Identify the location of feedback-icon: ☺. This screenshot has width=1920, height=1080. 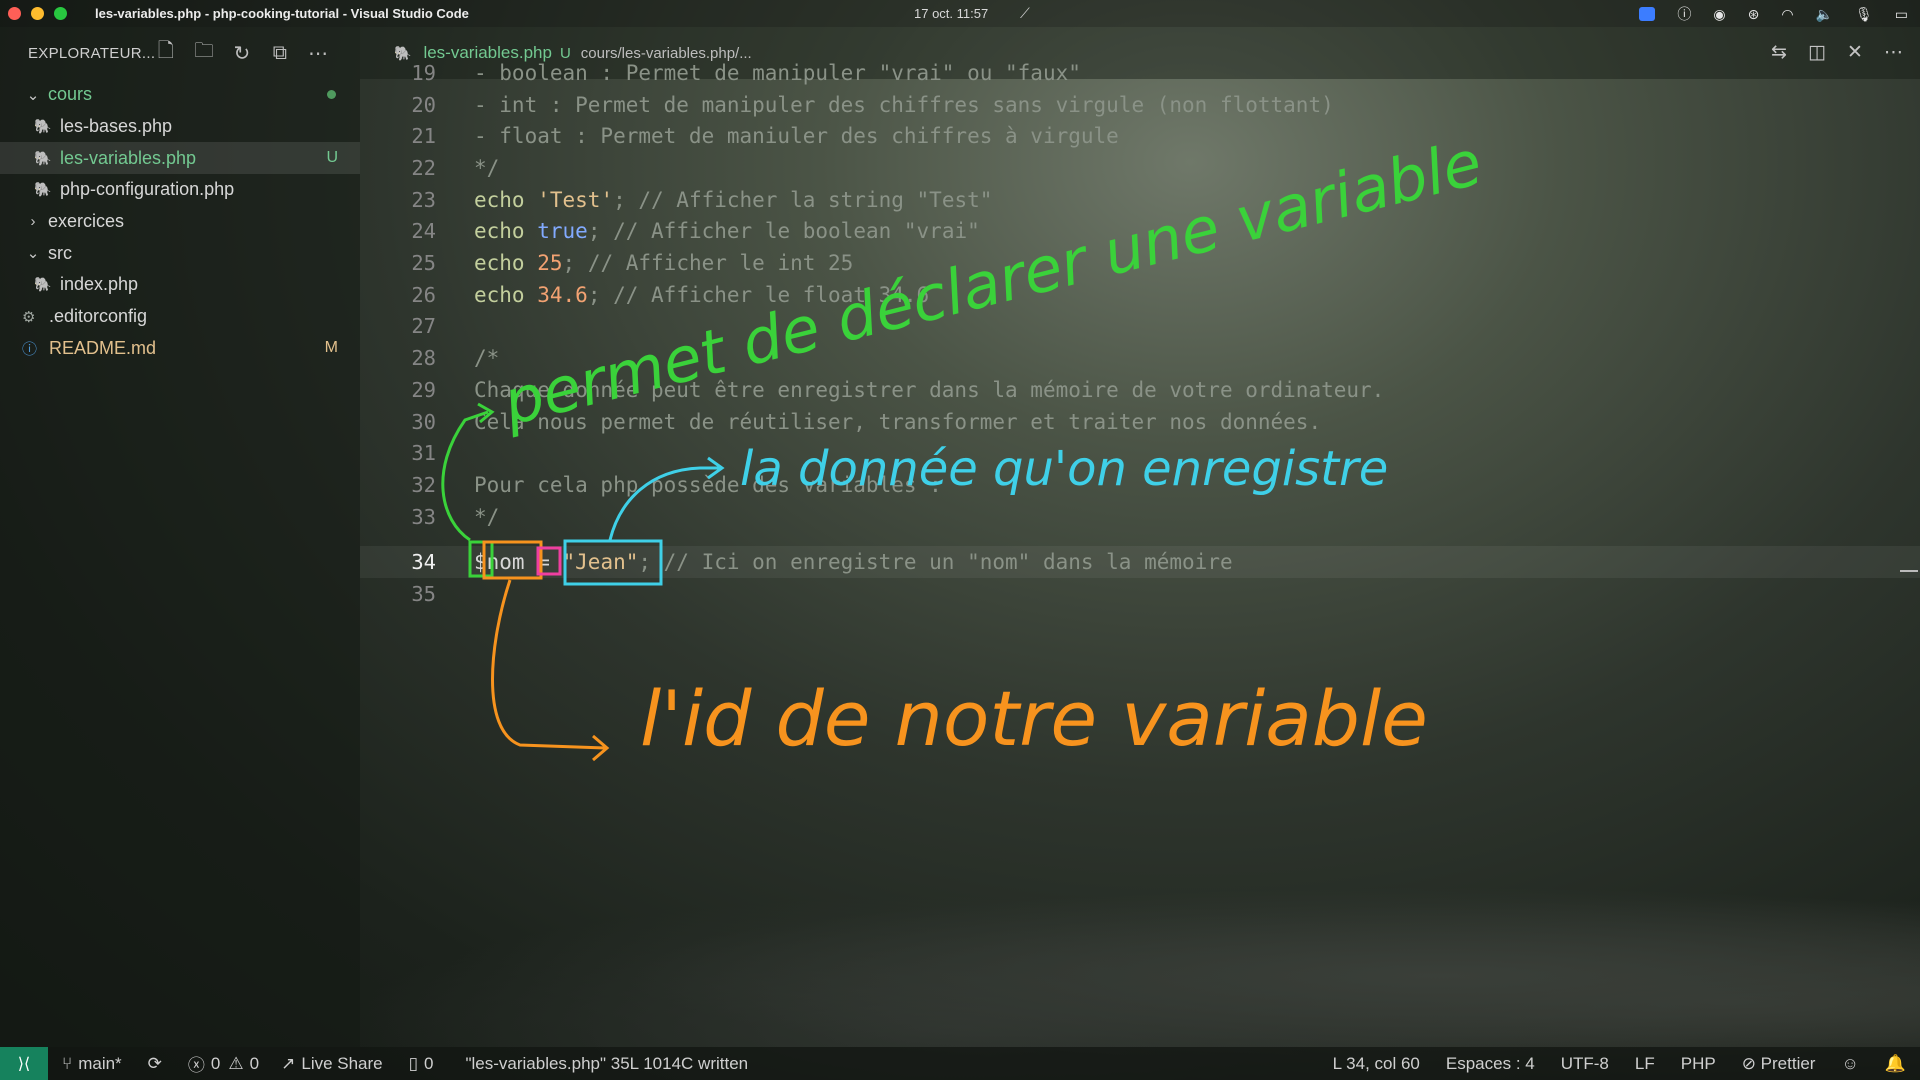
(1849, 1064).